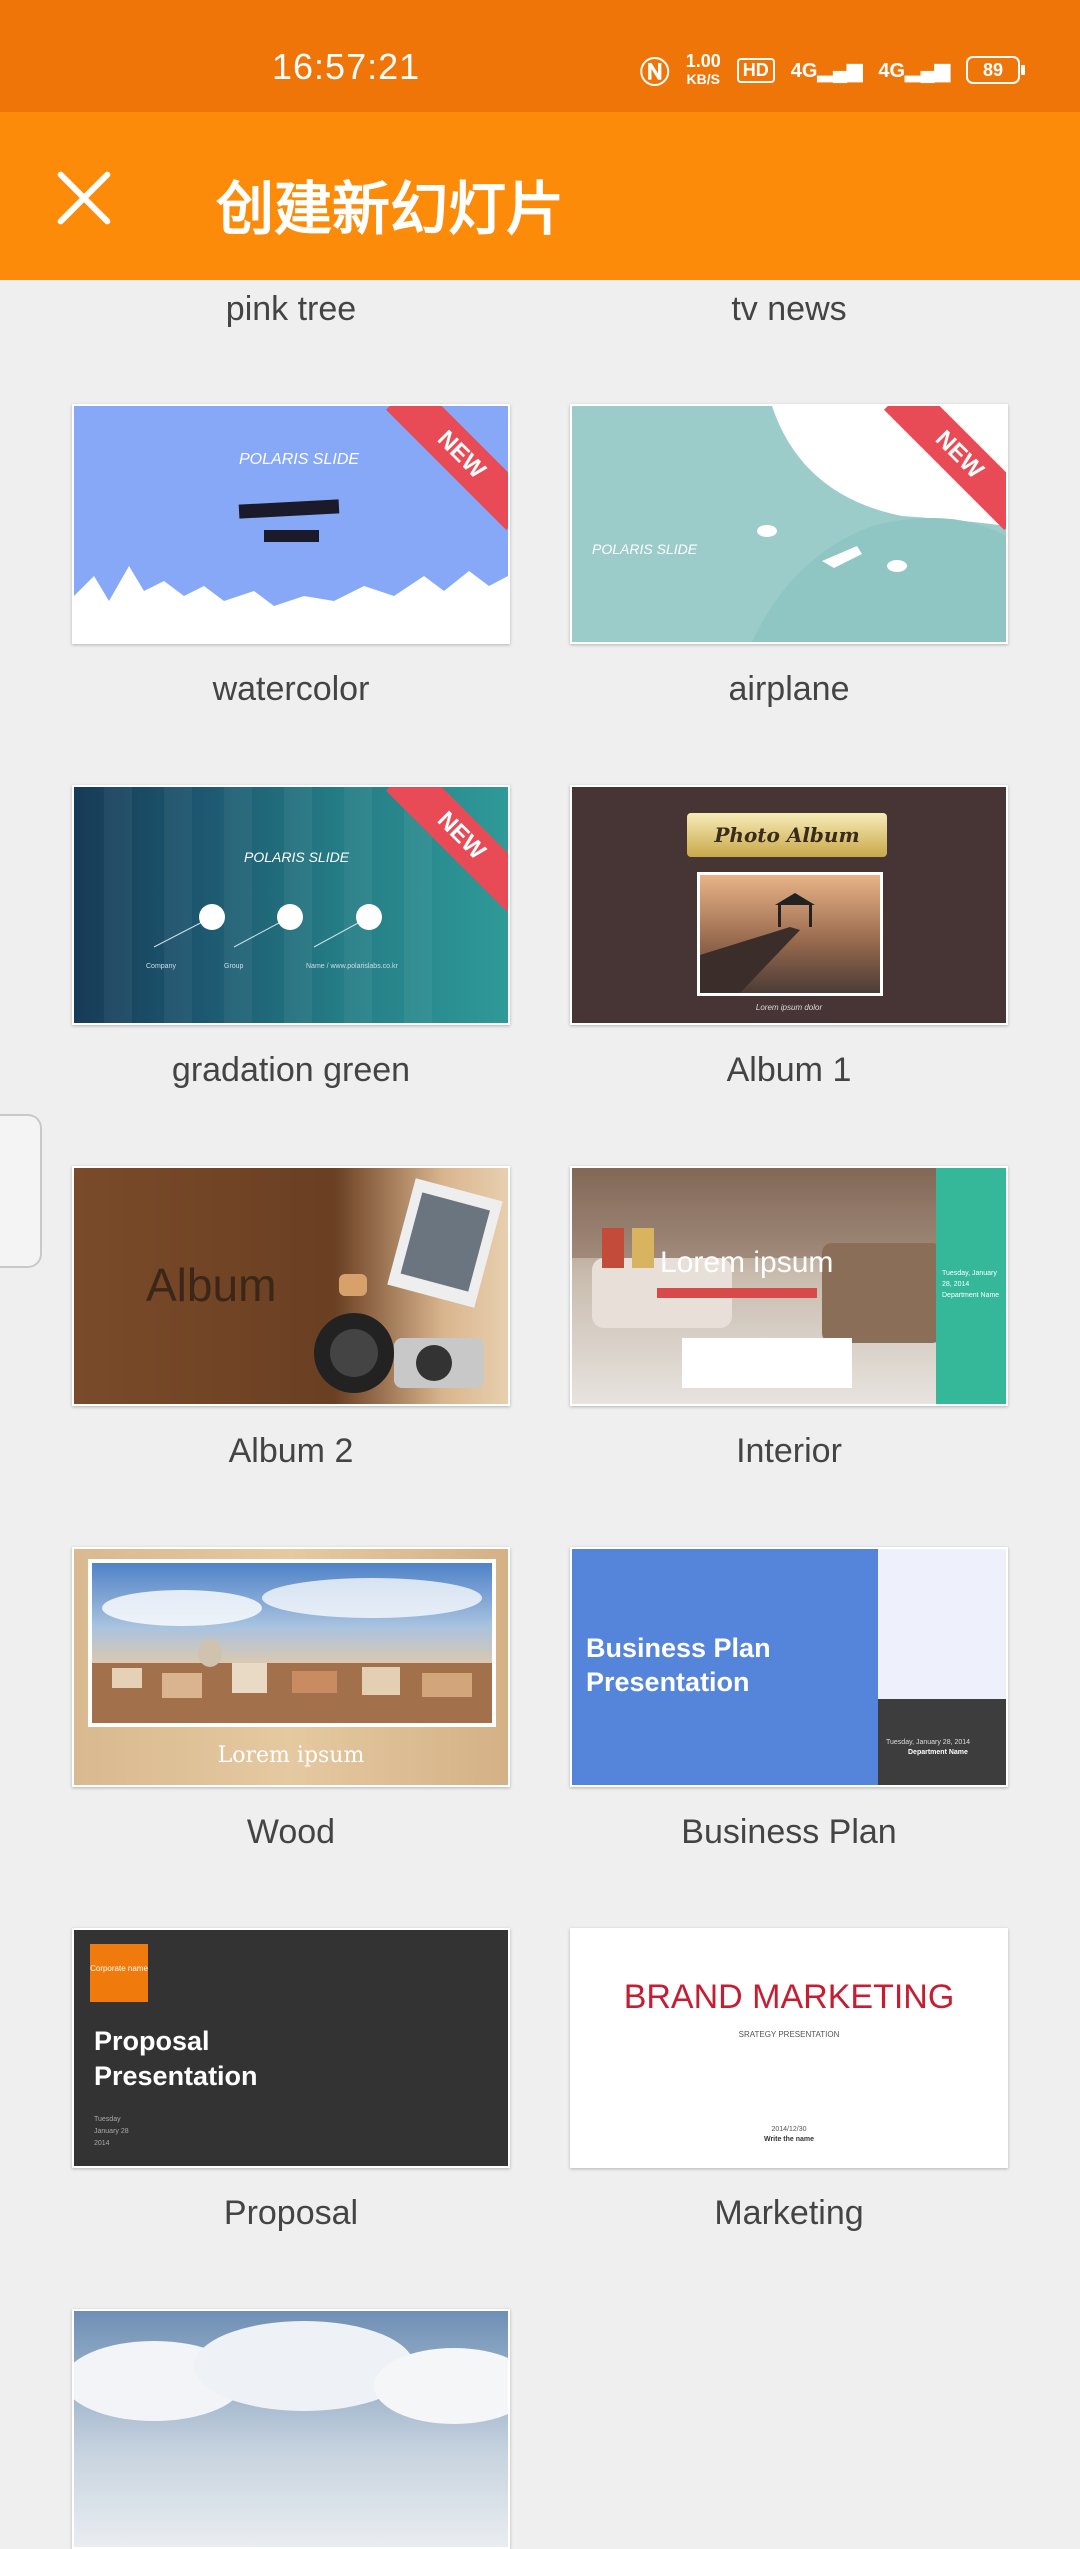 This screenshot has height=2549, width=1080. I want to click on page-title: 创建新幻灯片, so click(390, 209).